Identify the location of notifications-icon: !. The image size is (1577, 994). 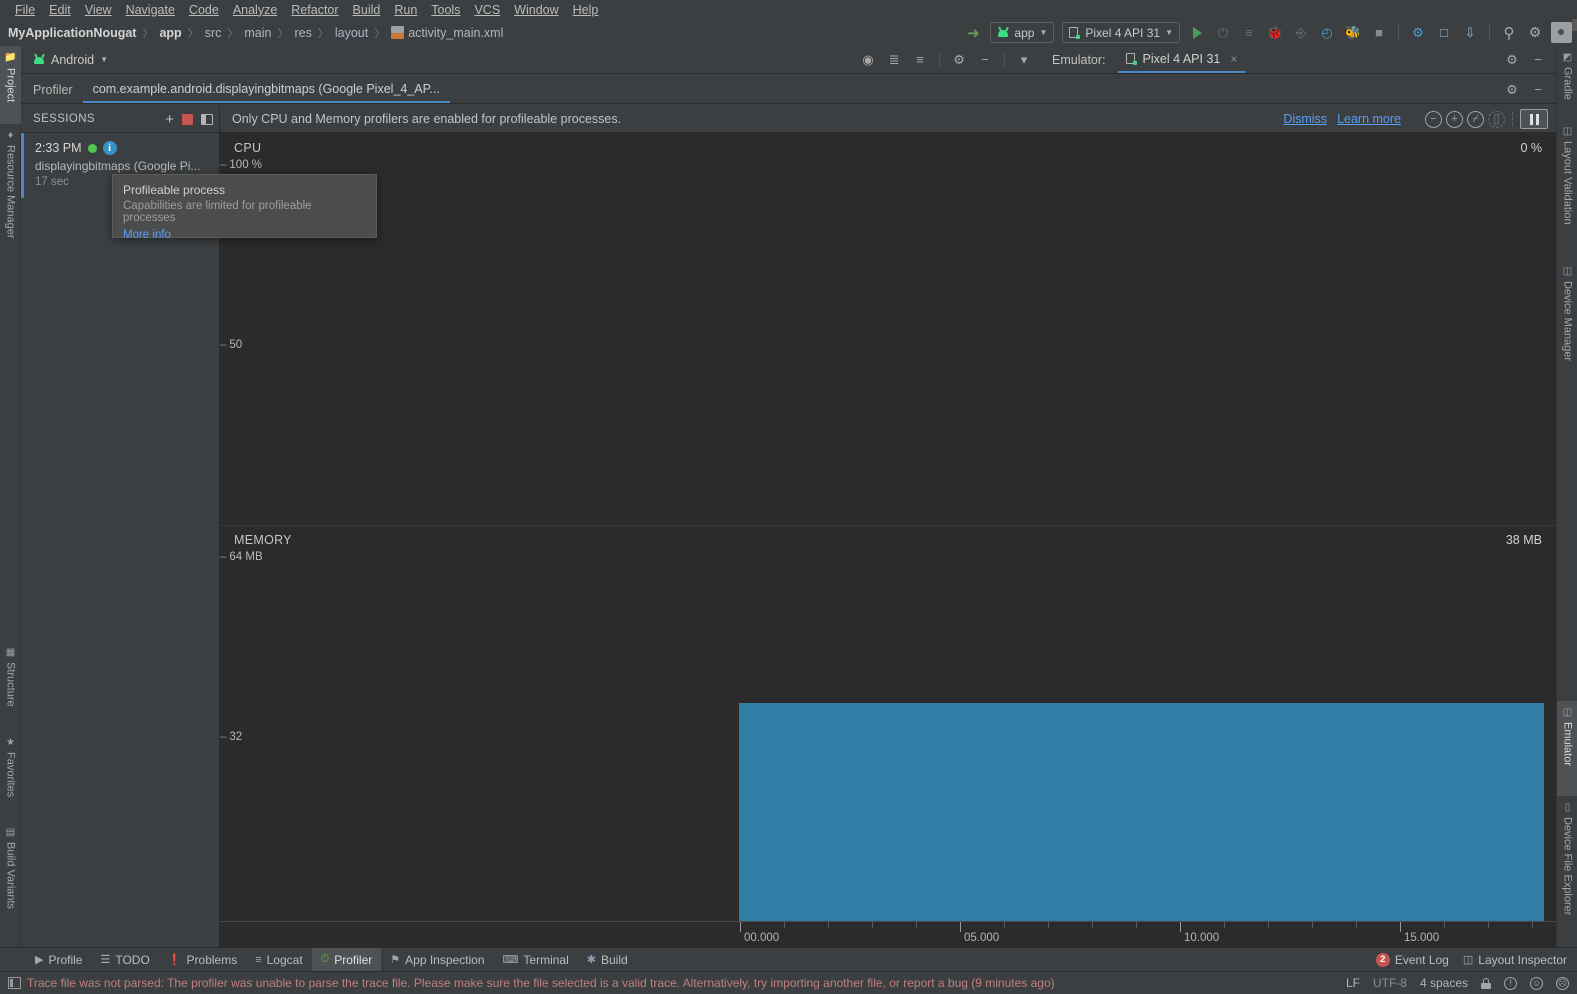
(1510, 983).